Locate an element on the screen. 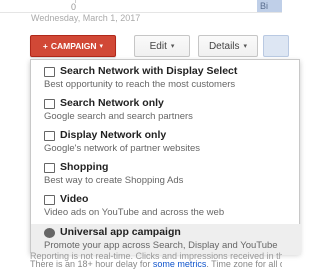  details-button: Details ▾ is located at coordinates (228, 46).